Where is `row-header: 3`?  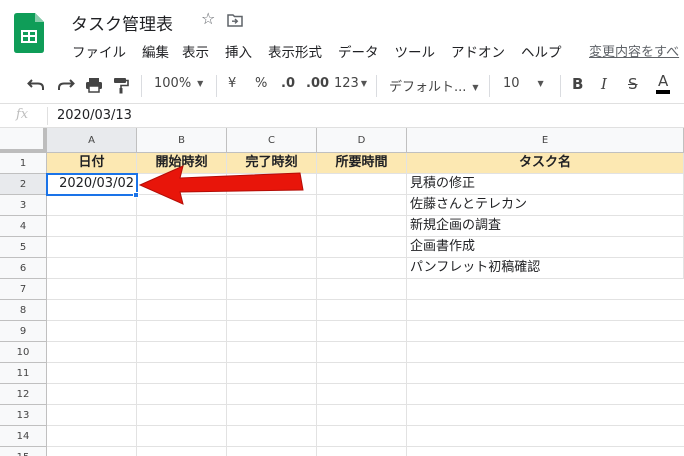
row-header: 3 is located at coordinates (23, 205).